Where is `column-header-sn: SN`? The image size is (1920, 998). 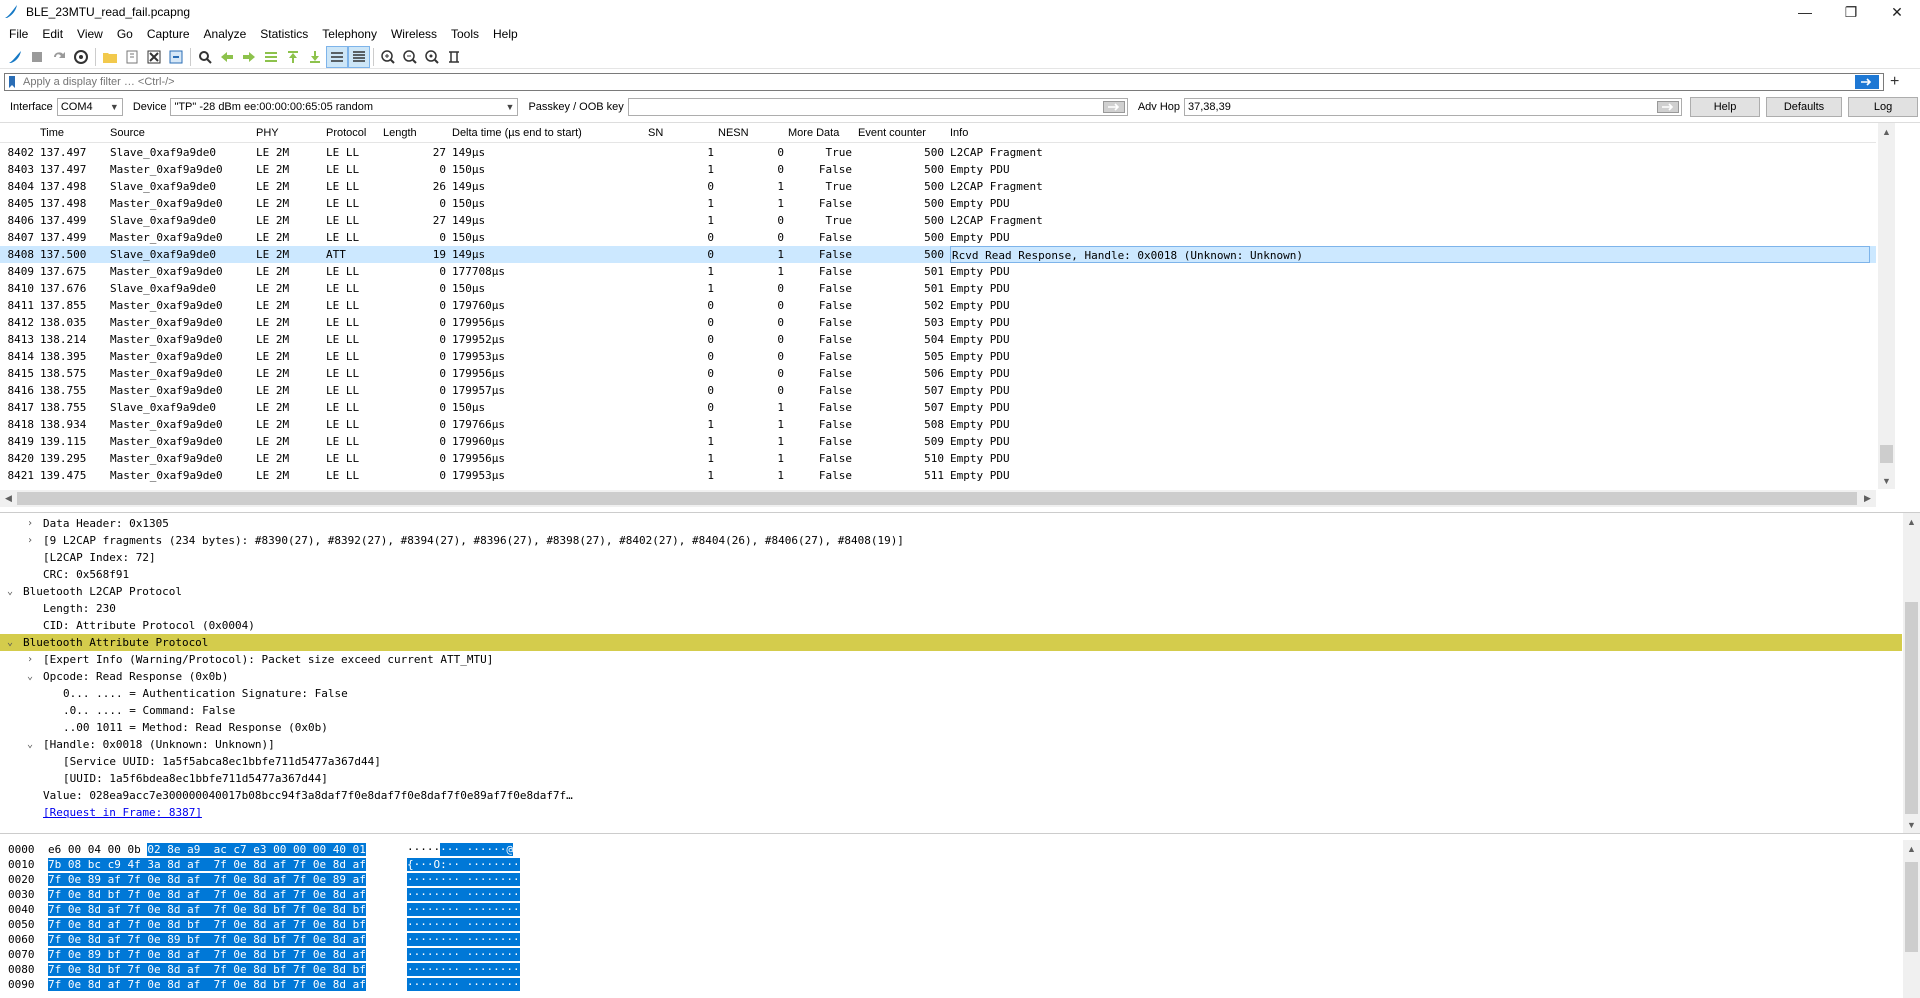 column-header-sn: SN is located at coordinates (655, 133).